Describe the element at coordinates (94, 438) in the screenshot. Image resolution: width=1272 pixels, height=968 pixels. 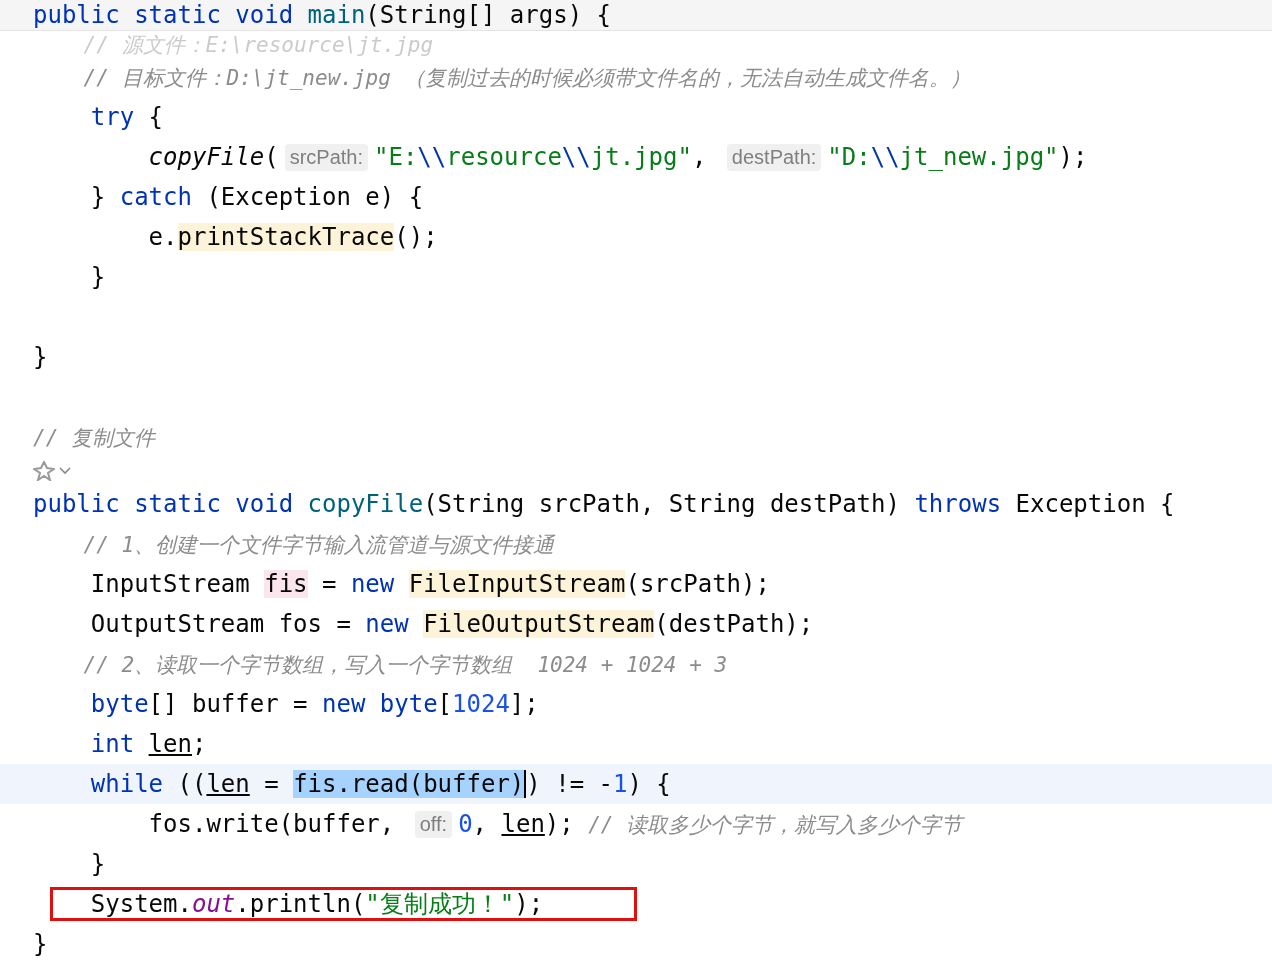
I see `code-text: // 复制文件` at that location.